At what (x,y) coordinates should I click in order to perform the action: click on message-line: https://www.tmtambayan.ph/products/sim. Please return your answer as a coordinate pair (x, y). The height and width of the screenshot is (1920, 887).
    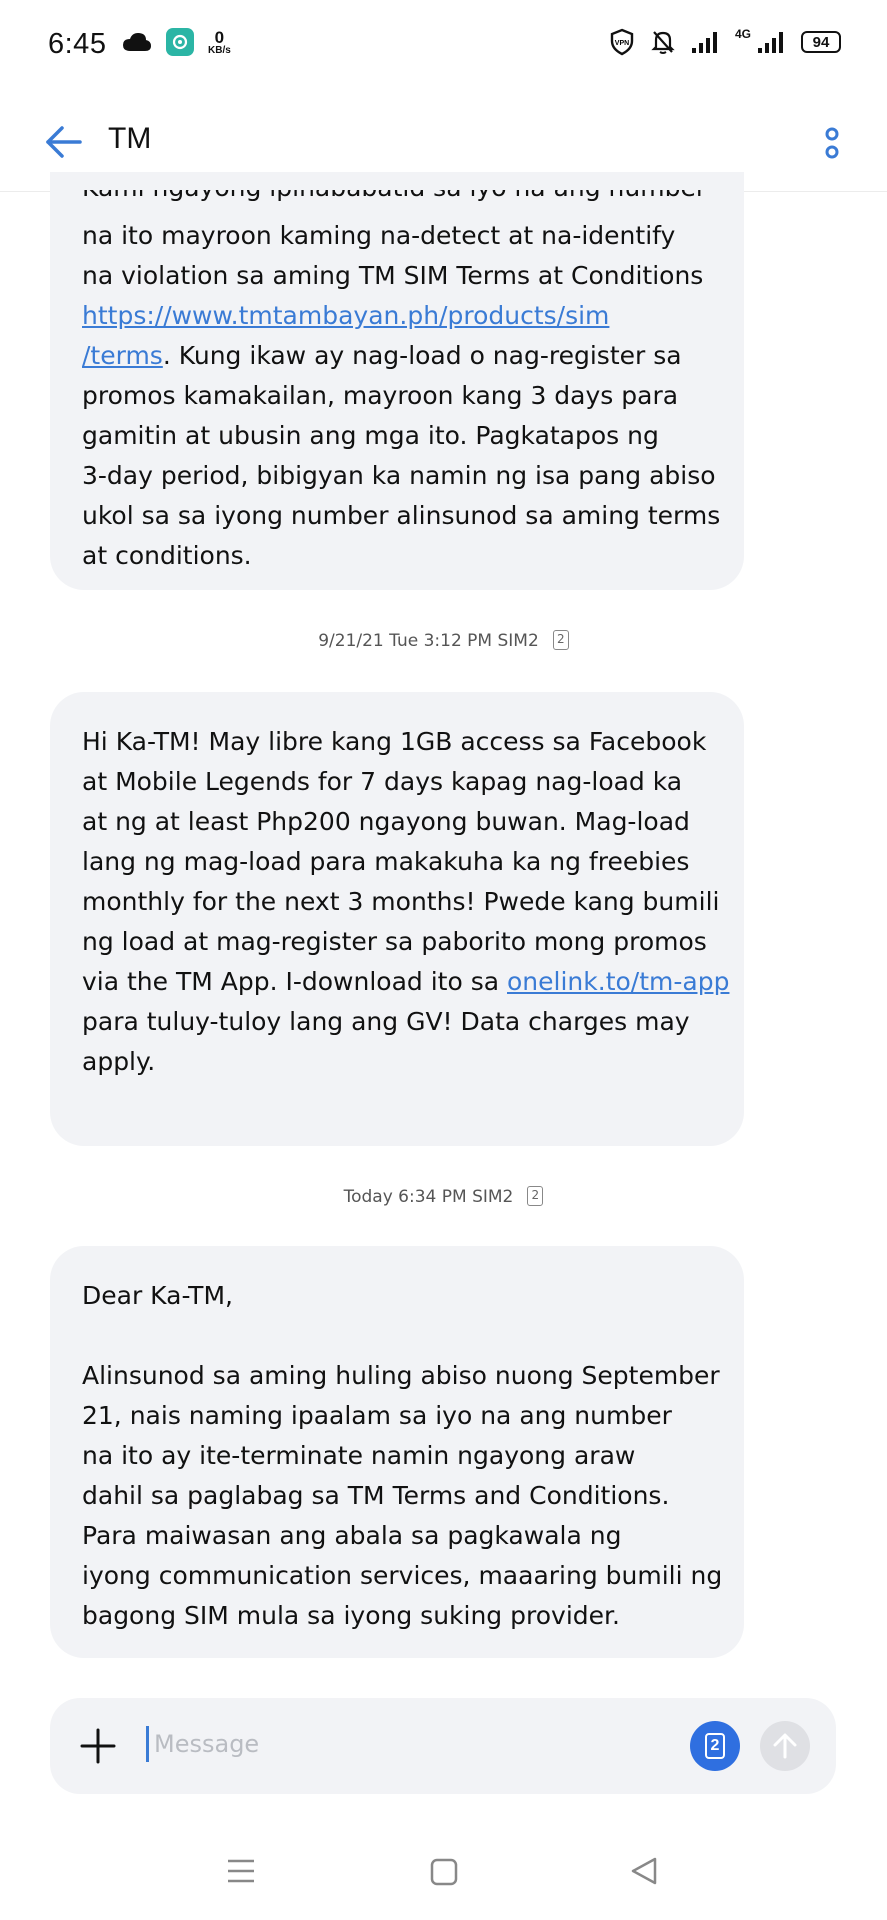
    Looking at the image, I should click on (396, 316).